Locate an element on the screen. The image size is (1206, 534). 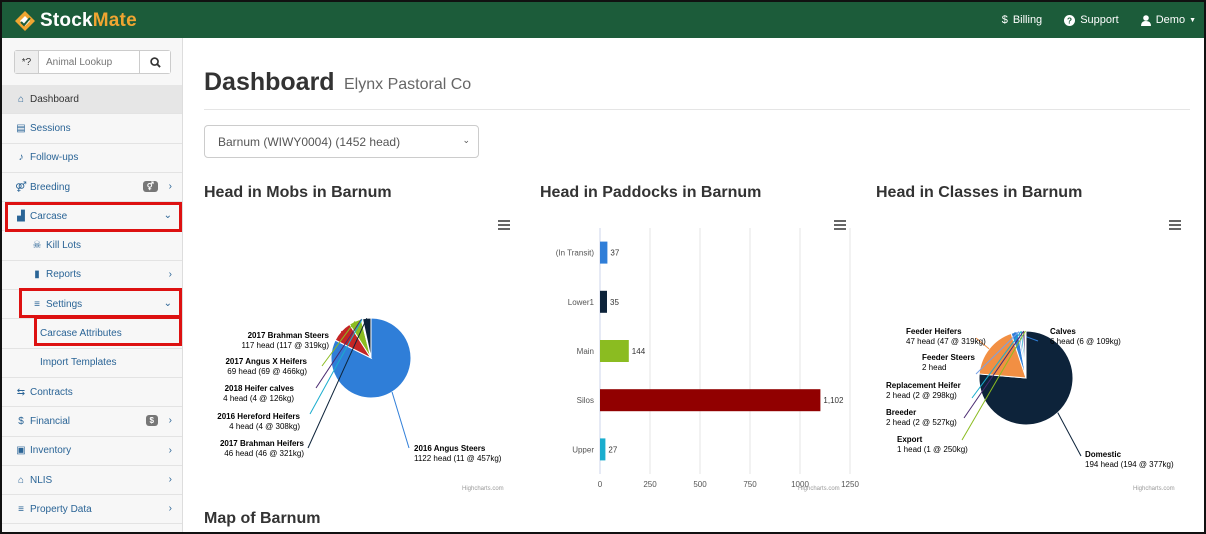
pie-label-value: 2 head (2 @ 527kg) is located at coordinates (921, 422).